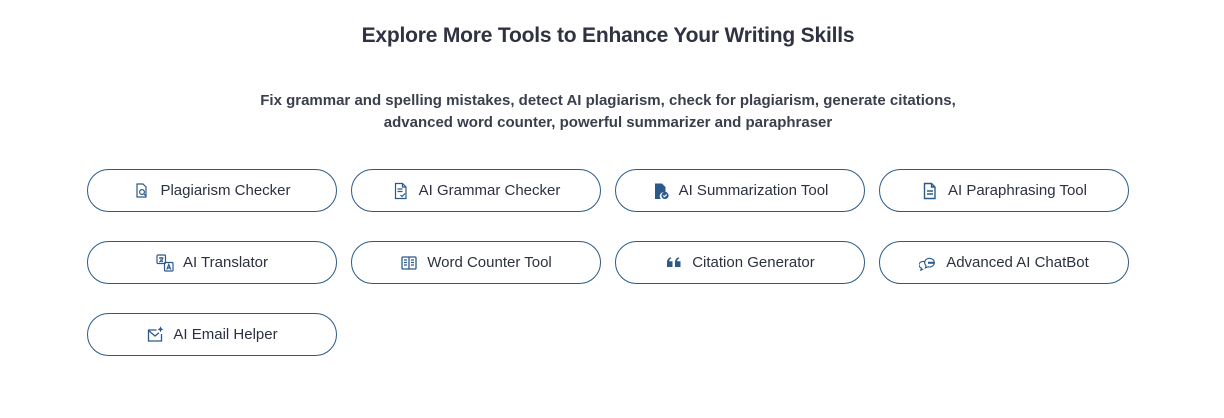 The image size is (1224, 418). I want to click on advanced-ai-chatbot-button: Advanced AI ChatBot, so click(1004, 262).